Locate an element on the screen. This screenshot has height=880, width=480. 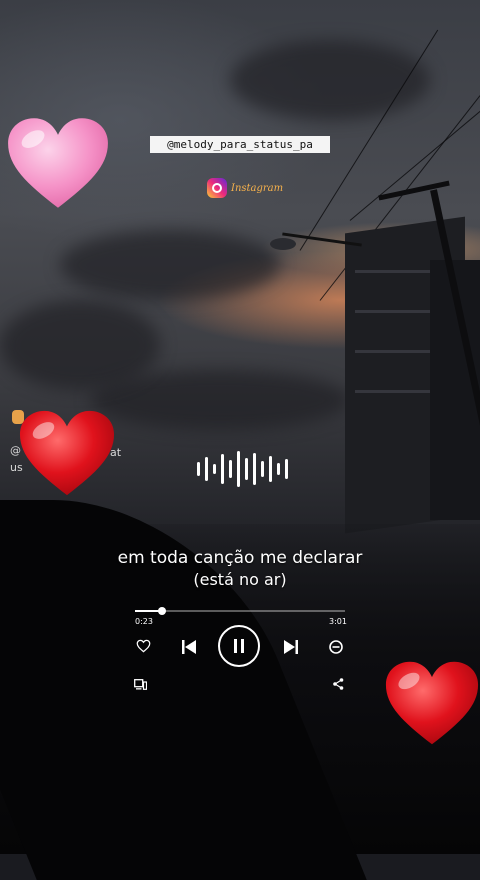
share-icon is located at coordinates (337, 684).